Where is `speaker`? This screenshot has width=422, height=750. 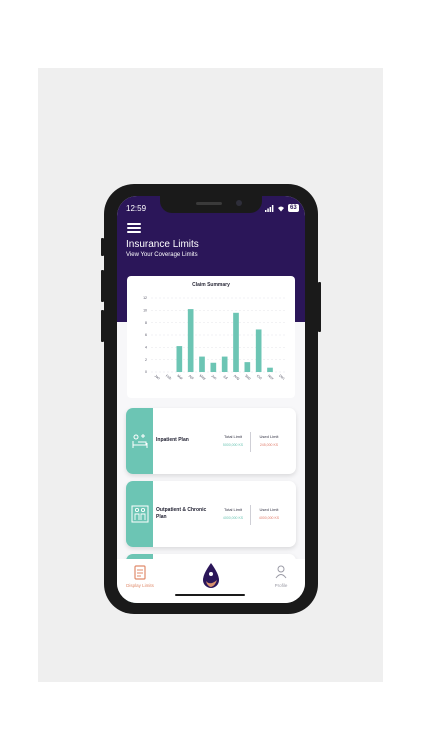 speaker is located at coordinates (209, 203).